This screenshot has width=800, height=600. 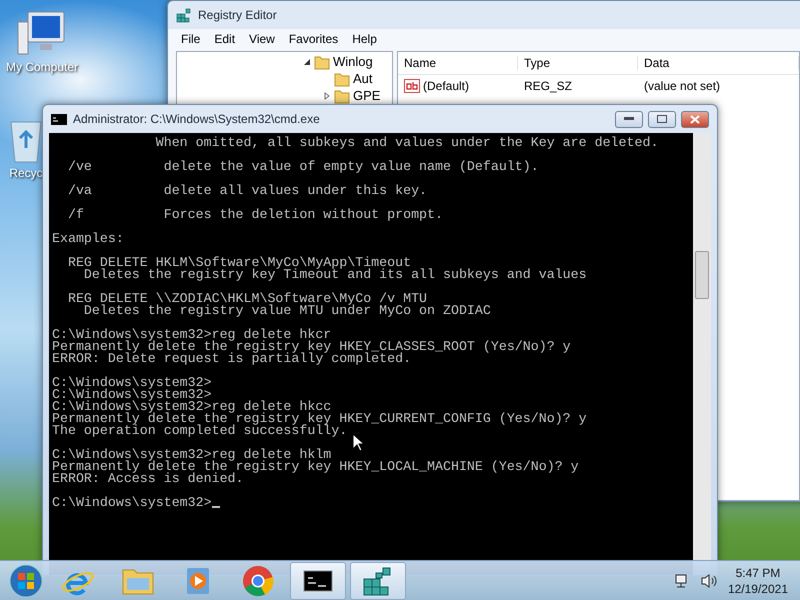 I want to click on tree-item: GPE, so click(x=366, y=95).